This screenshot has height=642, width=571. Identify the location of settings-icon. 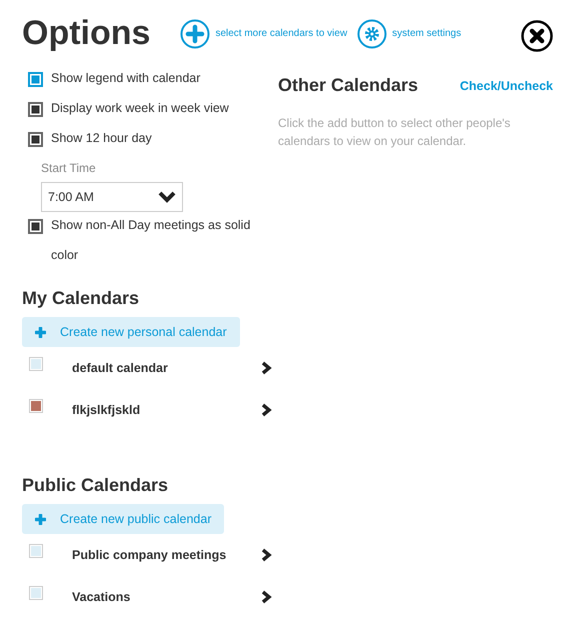
(372, 33).